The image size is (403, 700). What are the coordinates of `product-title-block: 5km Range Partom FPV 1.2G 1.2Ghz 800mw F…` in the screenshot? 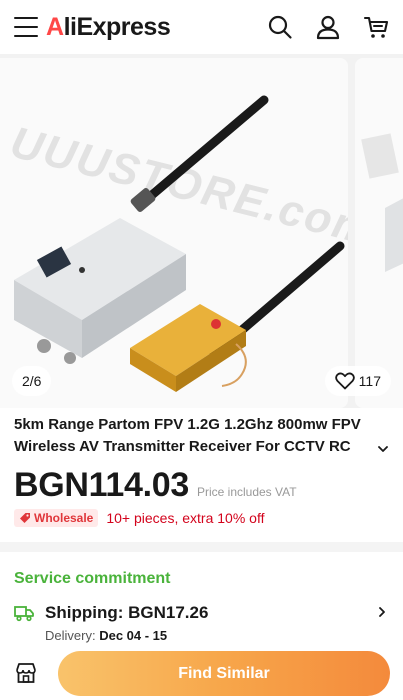 It's located at (204, 436).